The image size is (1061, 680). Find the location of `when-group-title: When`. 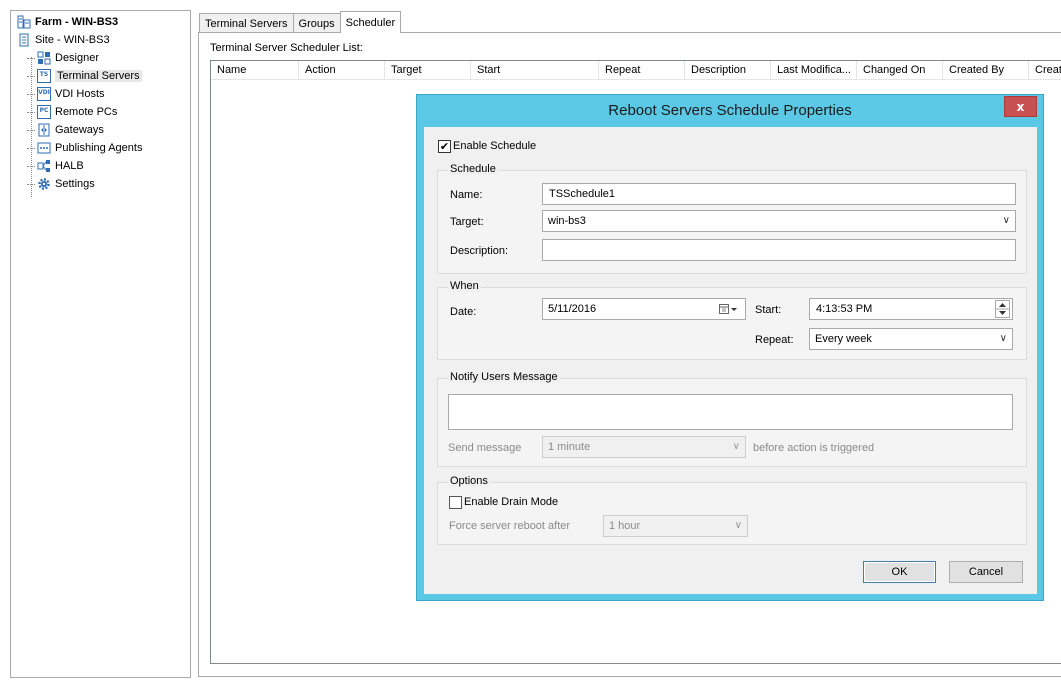

when-group-title: When is located at coordinates (464, 286).